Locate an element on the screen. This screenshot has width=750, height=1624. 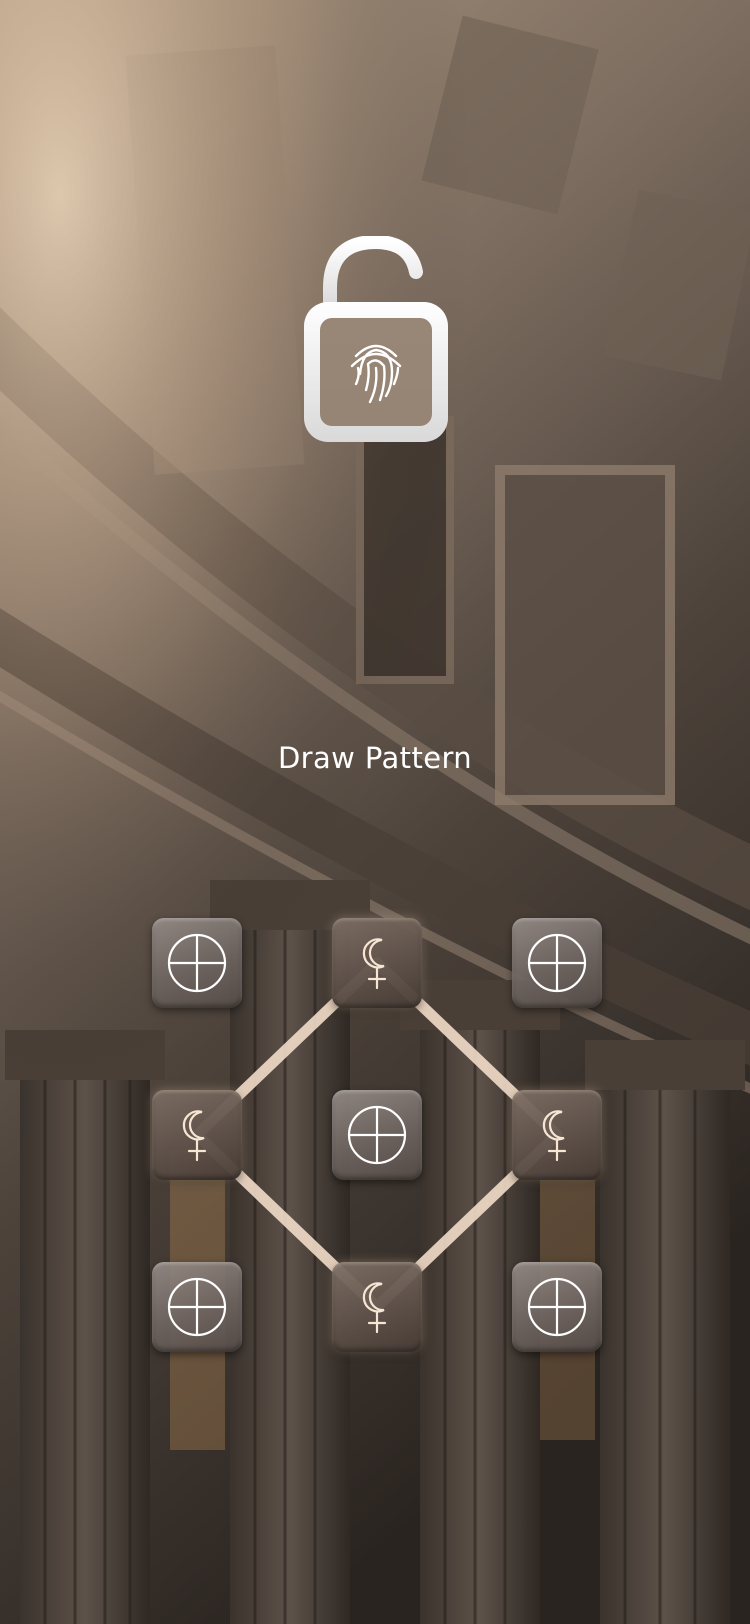
page-title: Draw Pattern is located at coordinates (375, 758).